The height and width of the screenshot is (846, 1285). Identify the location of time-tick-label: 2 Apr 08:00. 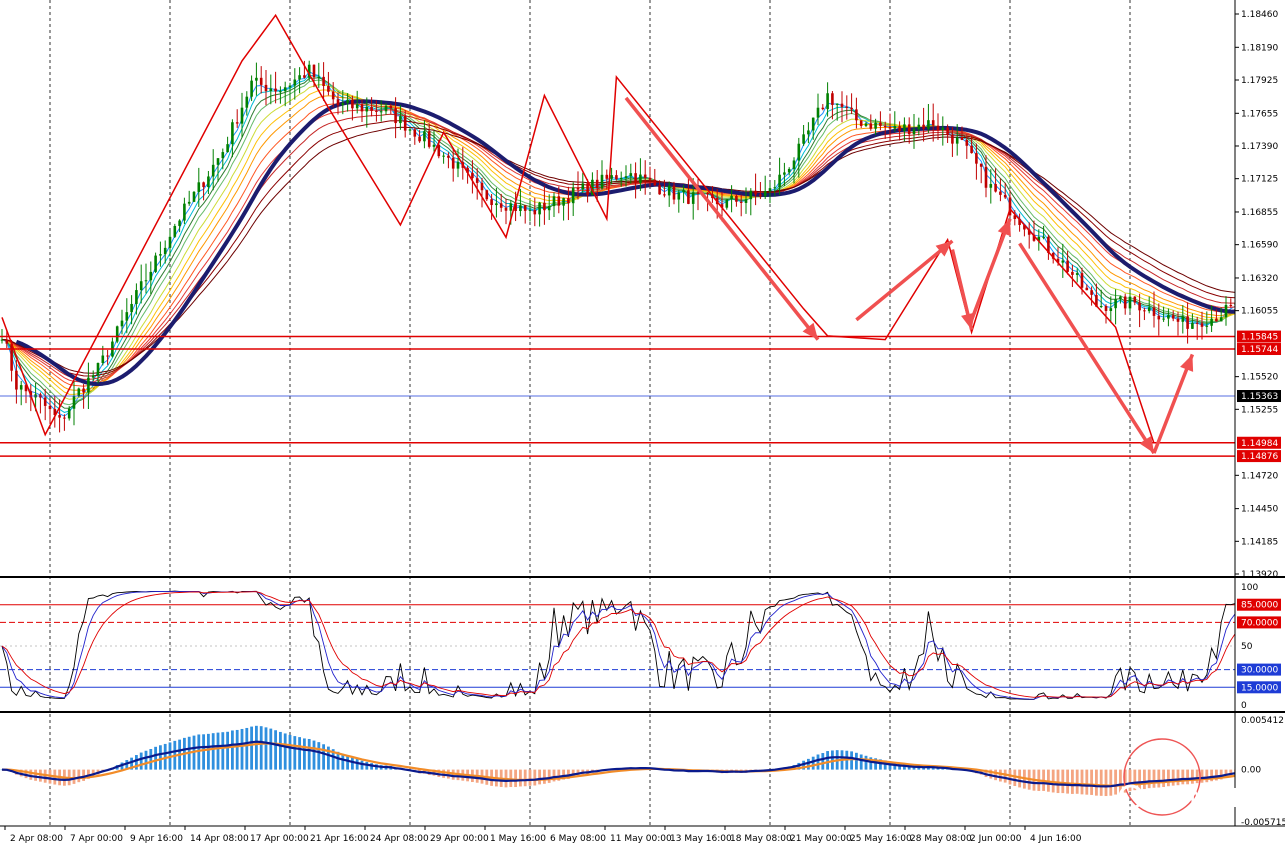
(36, 839).